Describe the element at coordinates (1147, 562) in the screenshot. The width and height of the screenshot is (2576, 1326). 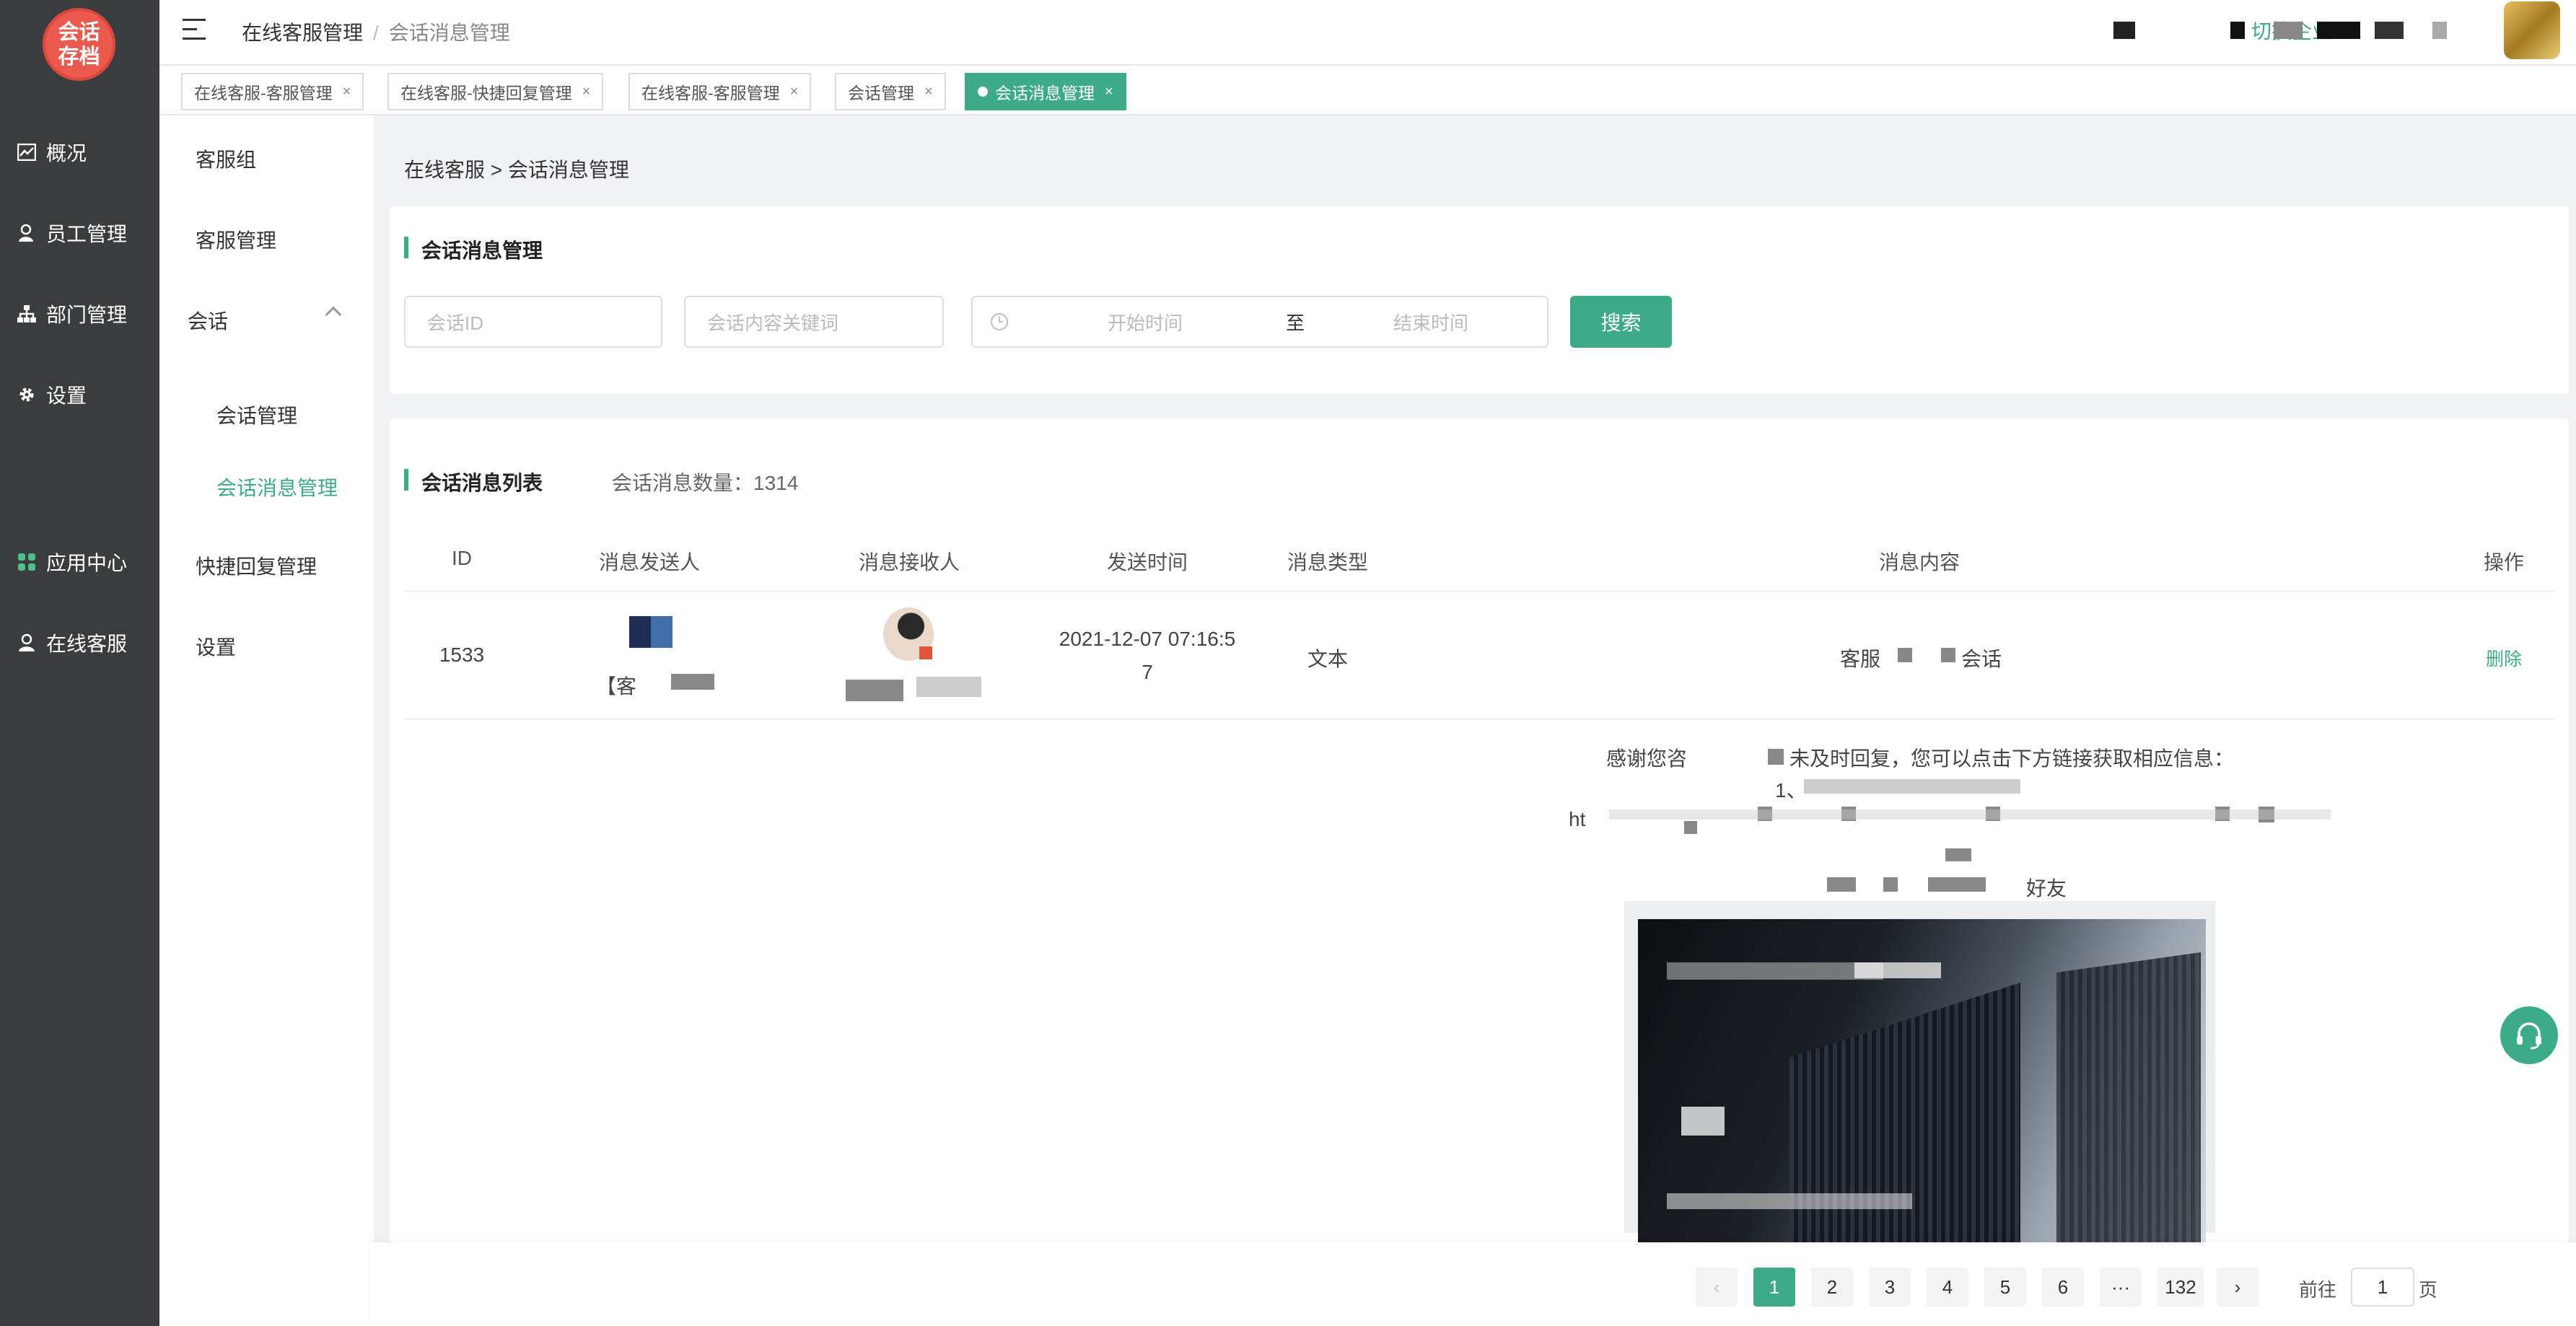
I see `col-send-time: 发送时间` at that location.